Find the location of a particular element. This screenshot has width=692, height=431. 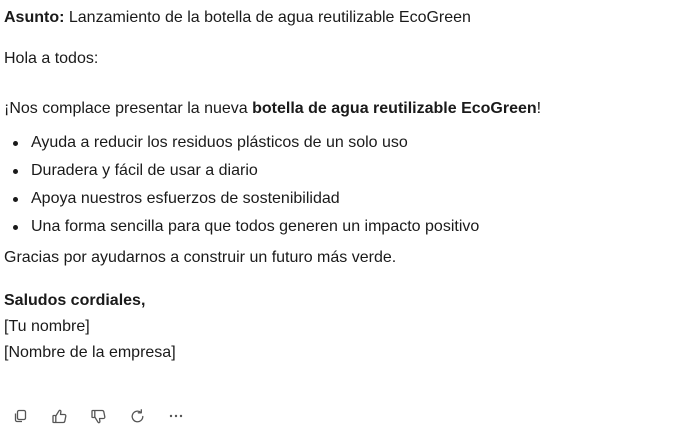

company-placeholder: [Nombre de la empresa] is located at coordinates (90, 352).